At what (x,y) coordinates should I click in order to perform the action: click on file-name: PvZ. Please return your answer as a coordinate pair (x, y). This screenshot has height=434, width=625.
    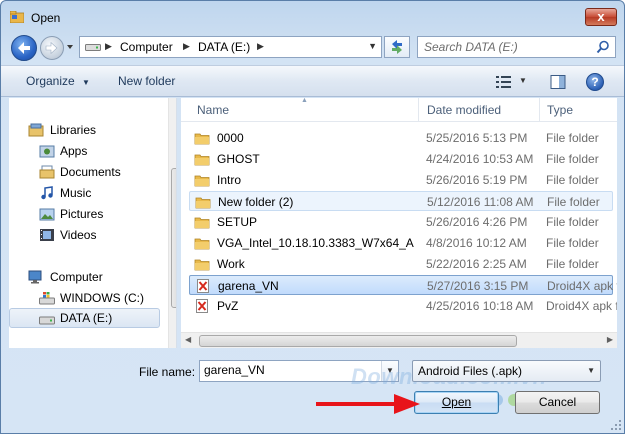
    Looking at the image, I should click on (228, 306).